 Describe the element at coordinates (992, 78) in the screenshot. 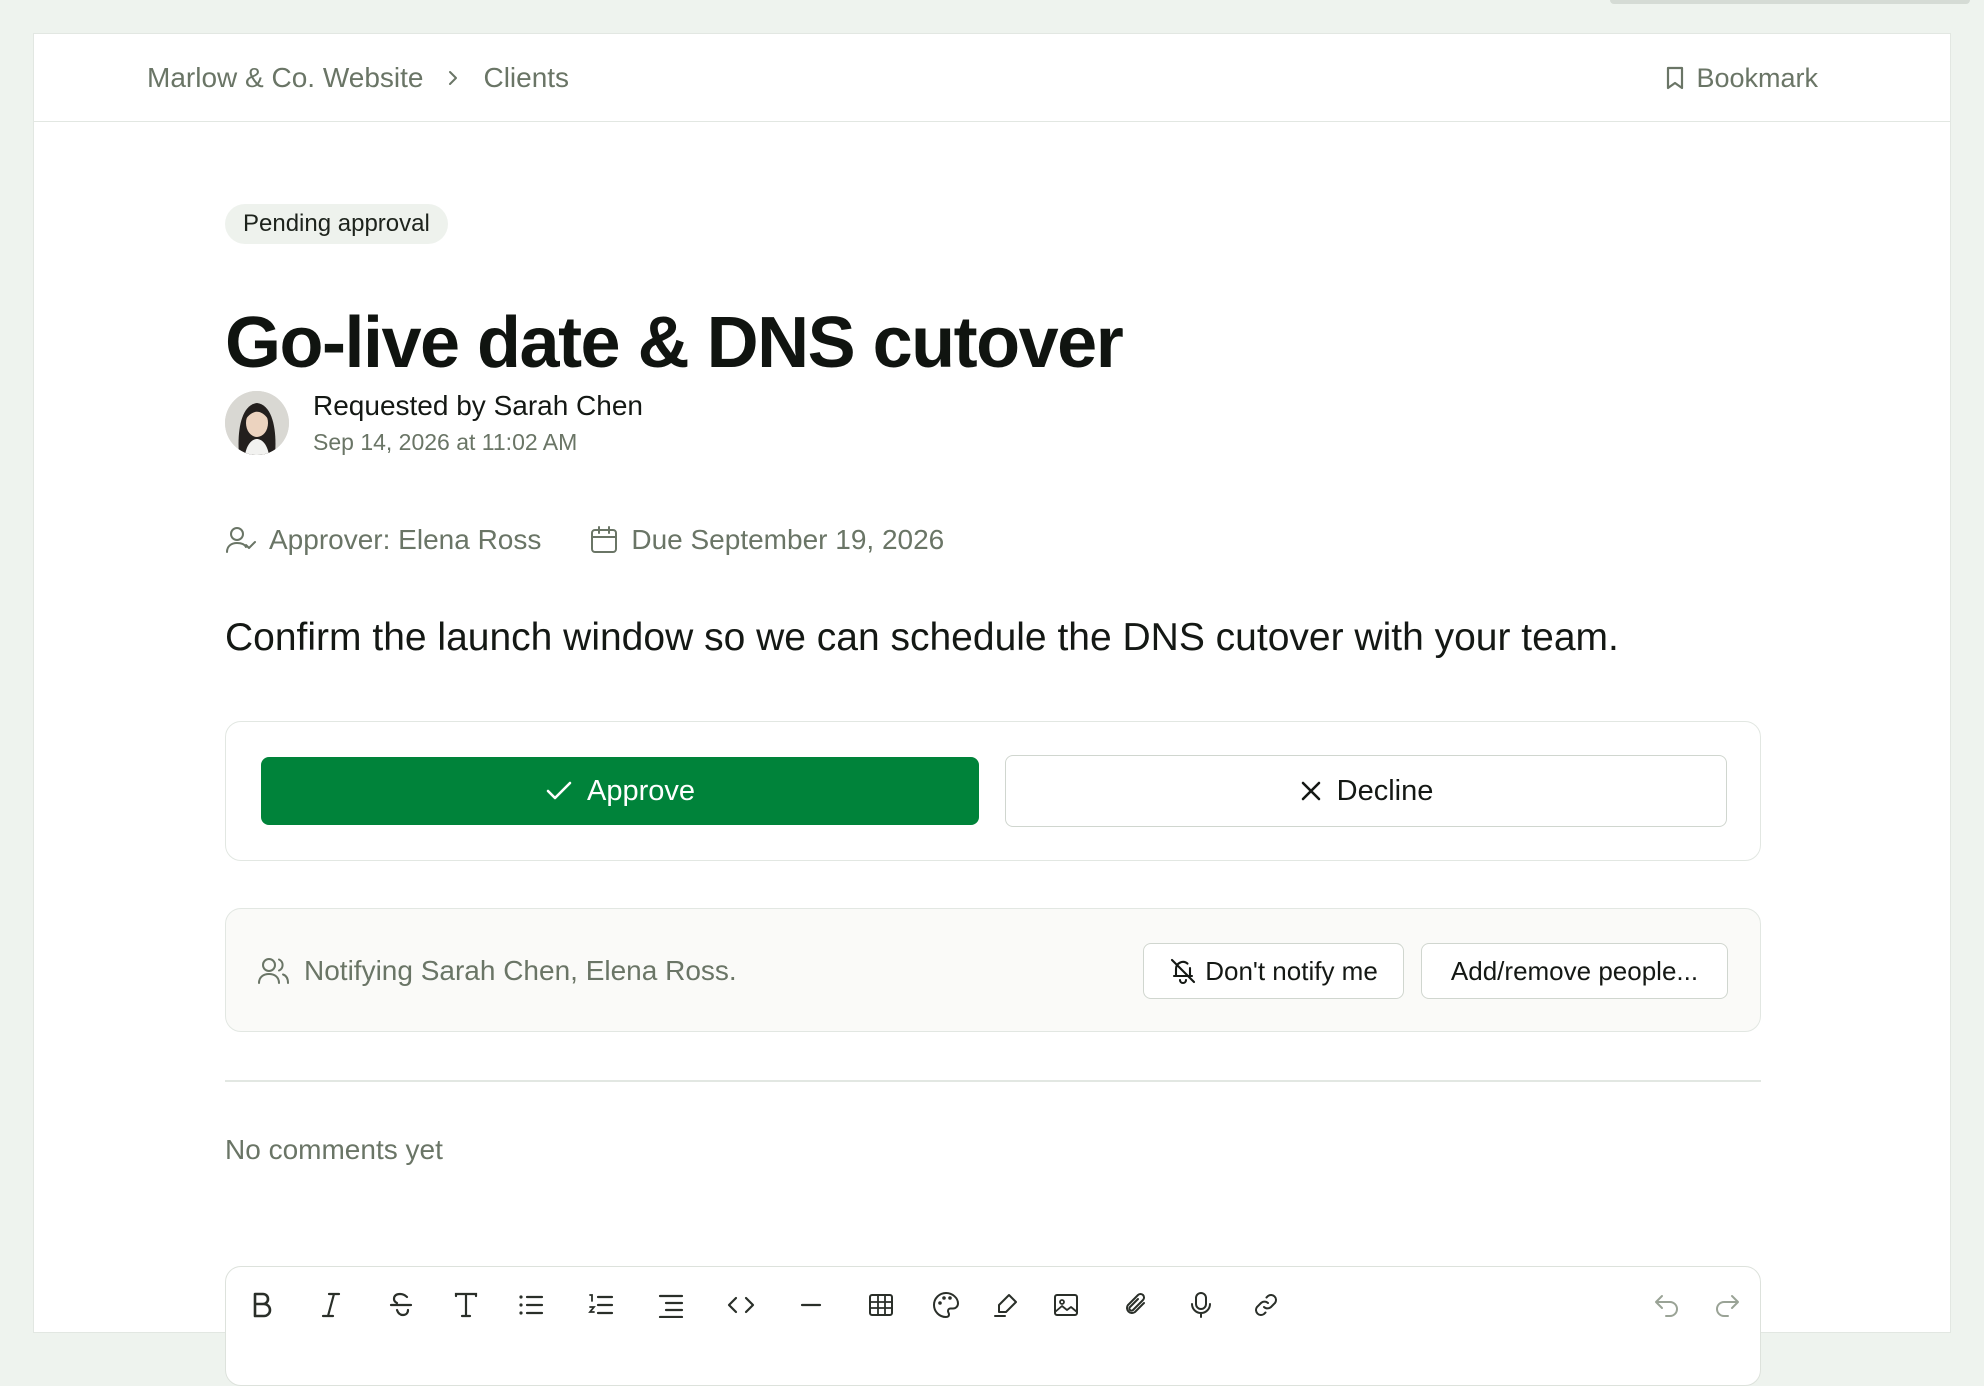

I see `top-bar: Marlow & Co. Website Clients Bookmark` at that location.